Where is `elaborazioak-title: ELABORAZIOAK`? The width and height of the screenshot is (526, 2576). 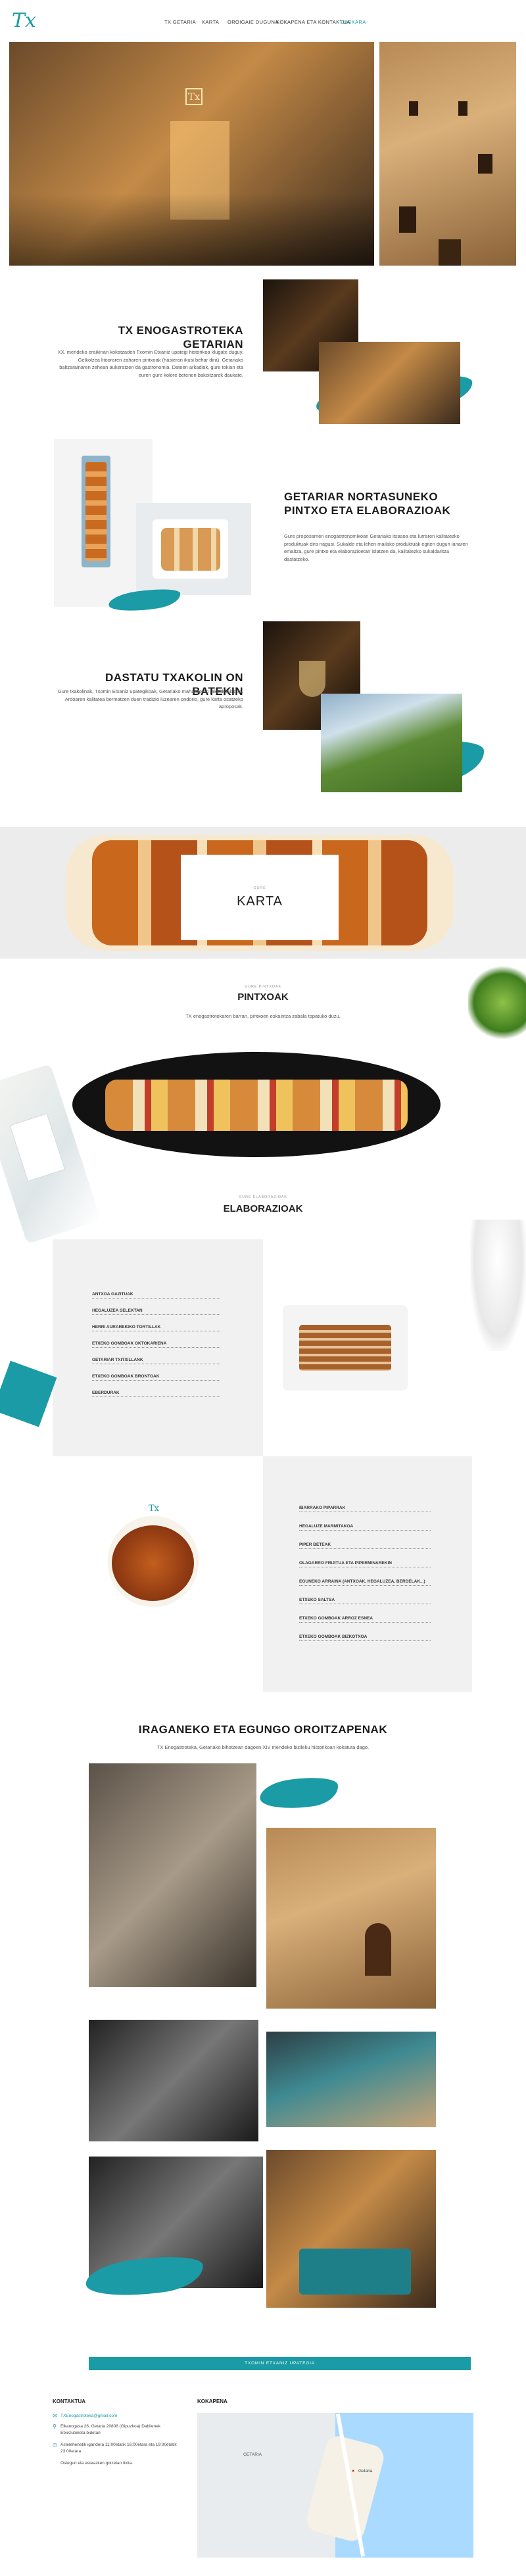
elaborazioak-title: ELABORAZIOAK is located at coordinates (263, 1208).